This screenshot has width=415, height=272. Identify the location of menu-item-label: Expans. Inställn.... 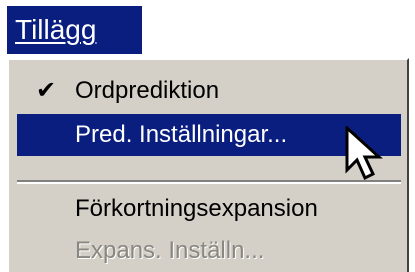
(170, 250).